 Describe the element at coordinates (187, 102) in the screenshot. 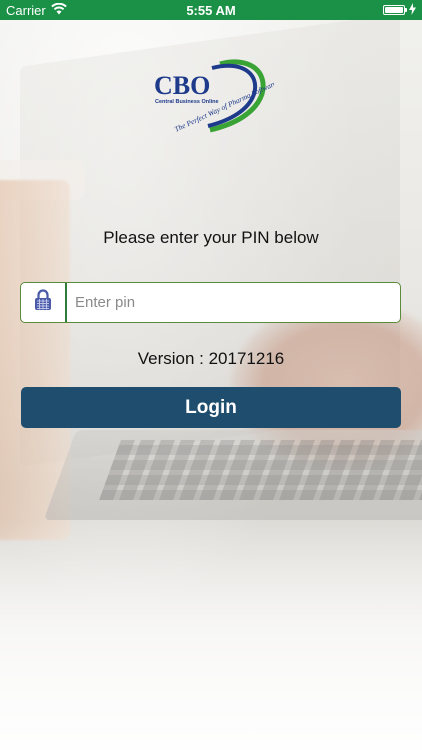

I see `logo-subtitle: Central Business Online` at that location.